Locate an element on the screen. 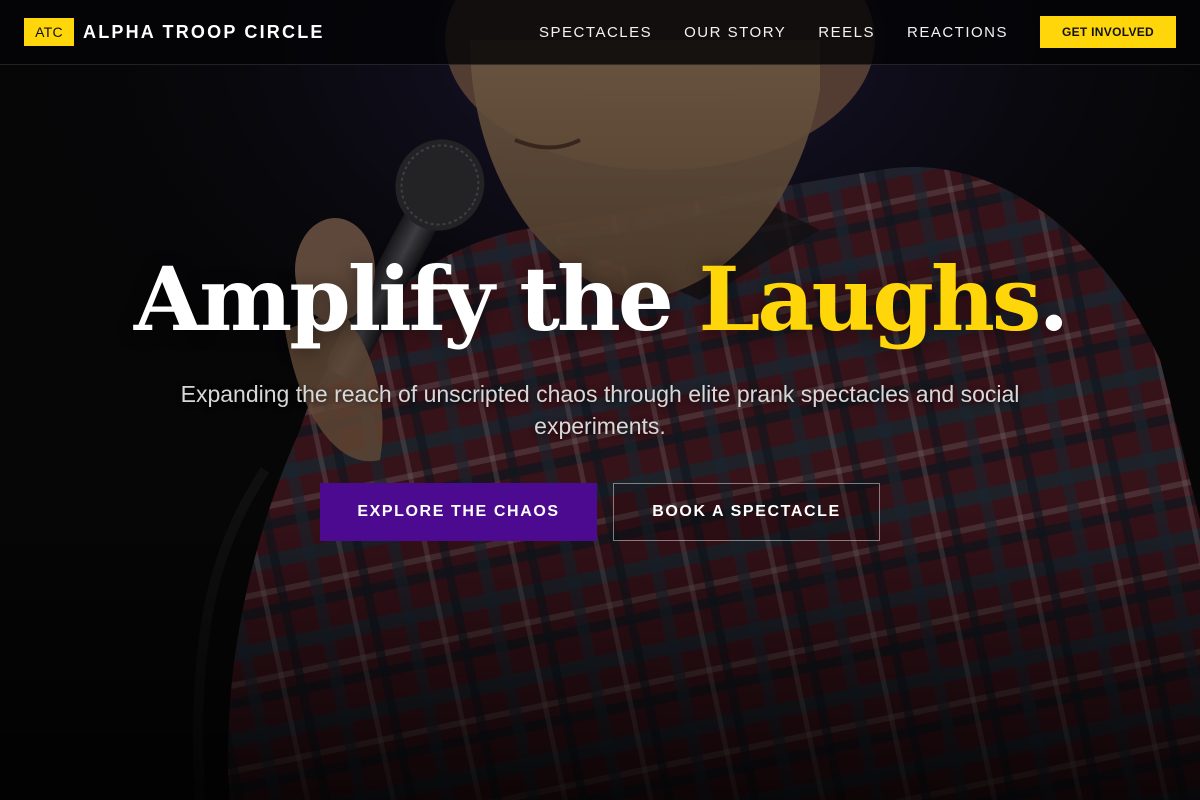  headline-main: Amplify the is located at coordinates (416, 299).